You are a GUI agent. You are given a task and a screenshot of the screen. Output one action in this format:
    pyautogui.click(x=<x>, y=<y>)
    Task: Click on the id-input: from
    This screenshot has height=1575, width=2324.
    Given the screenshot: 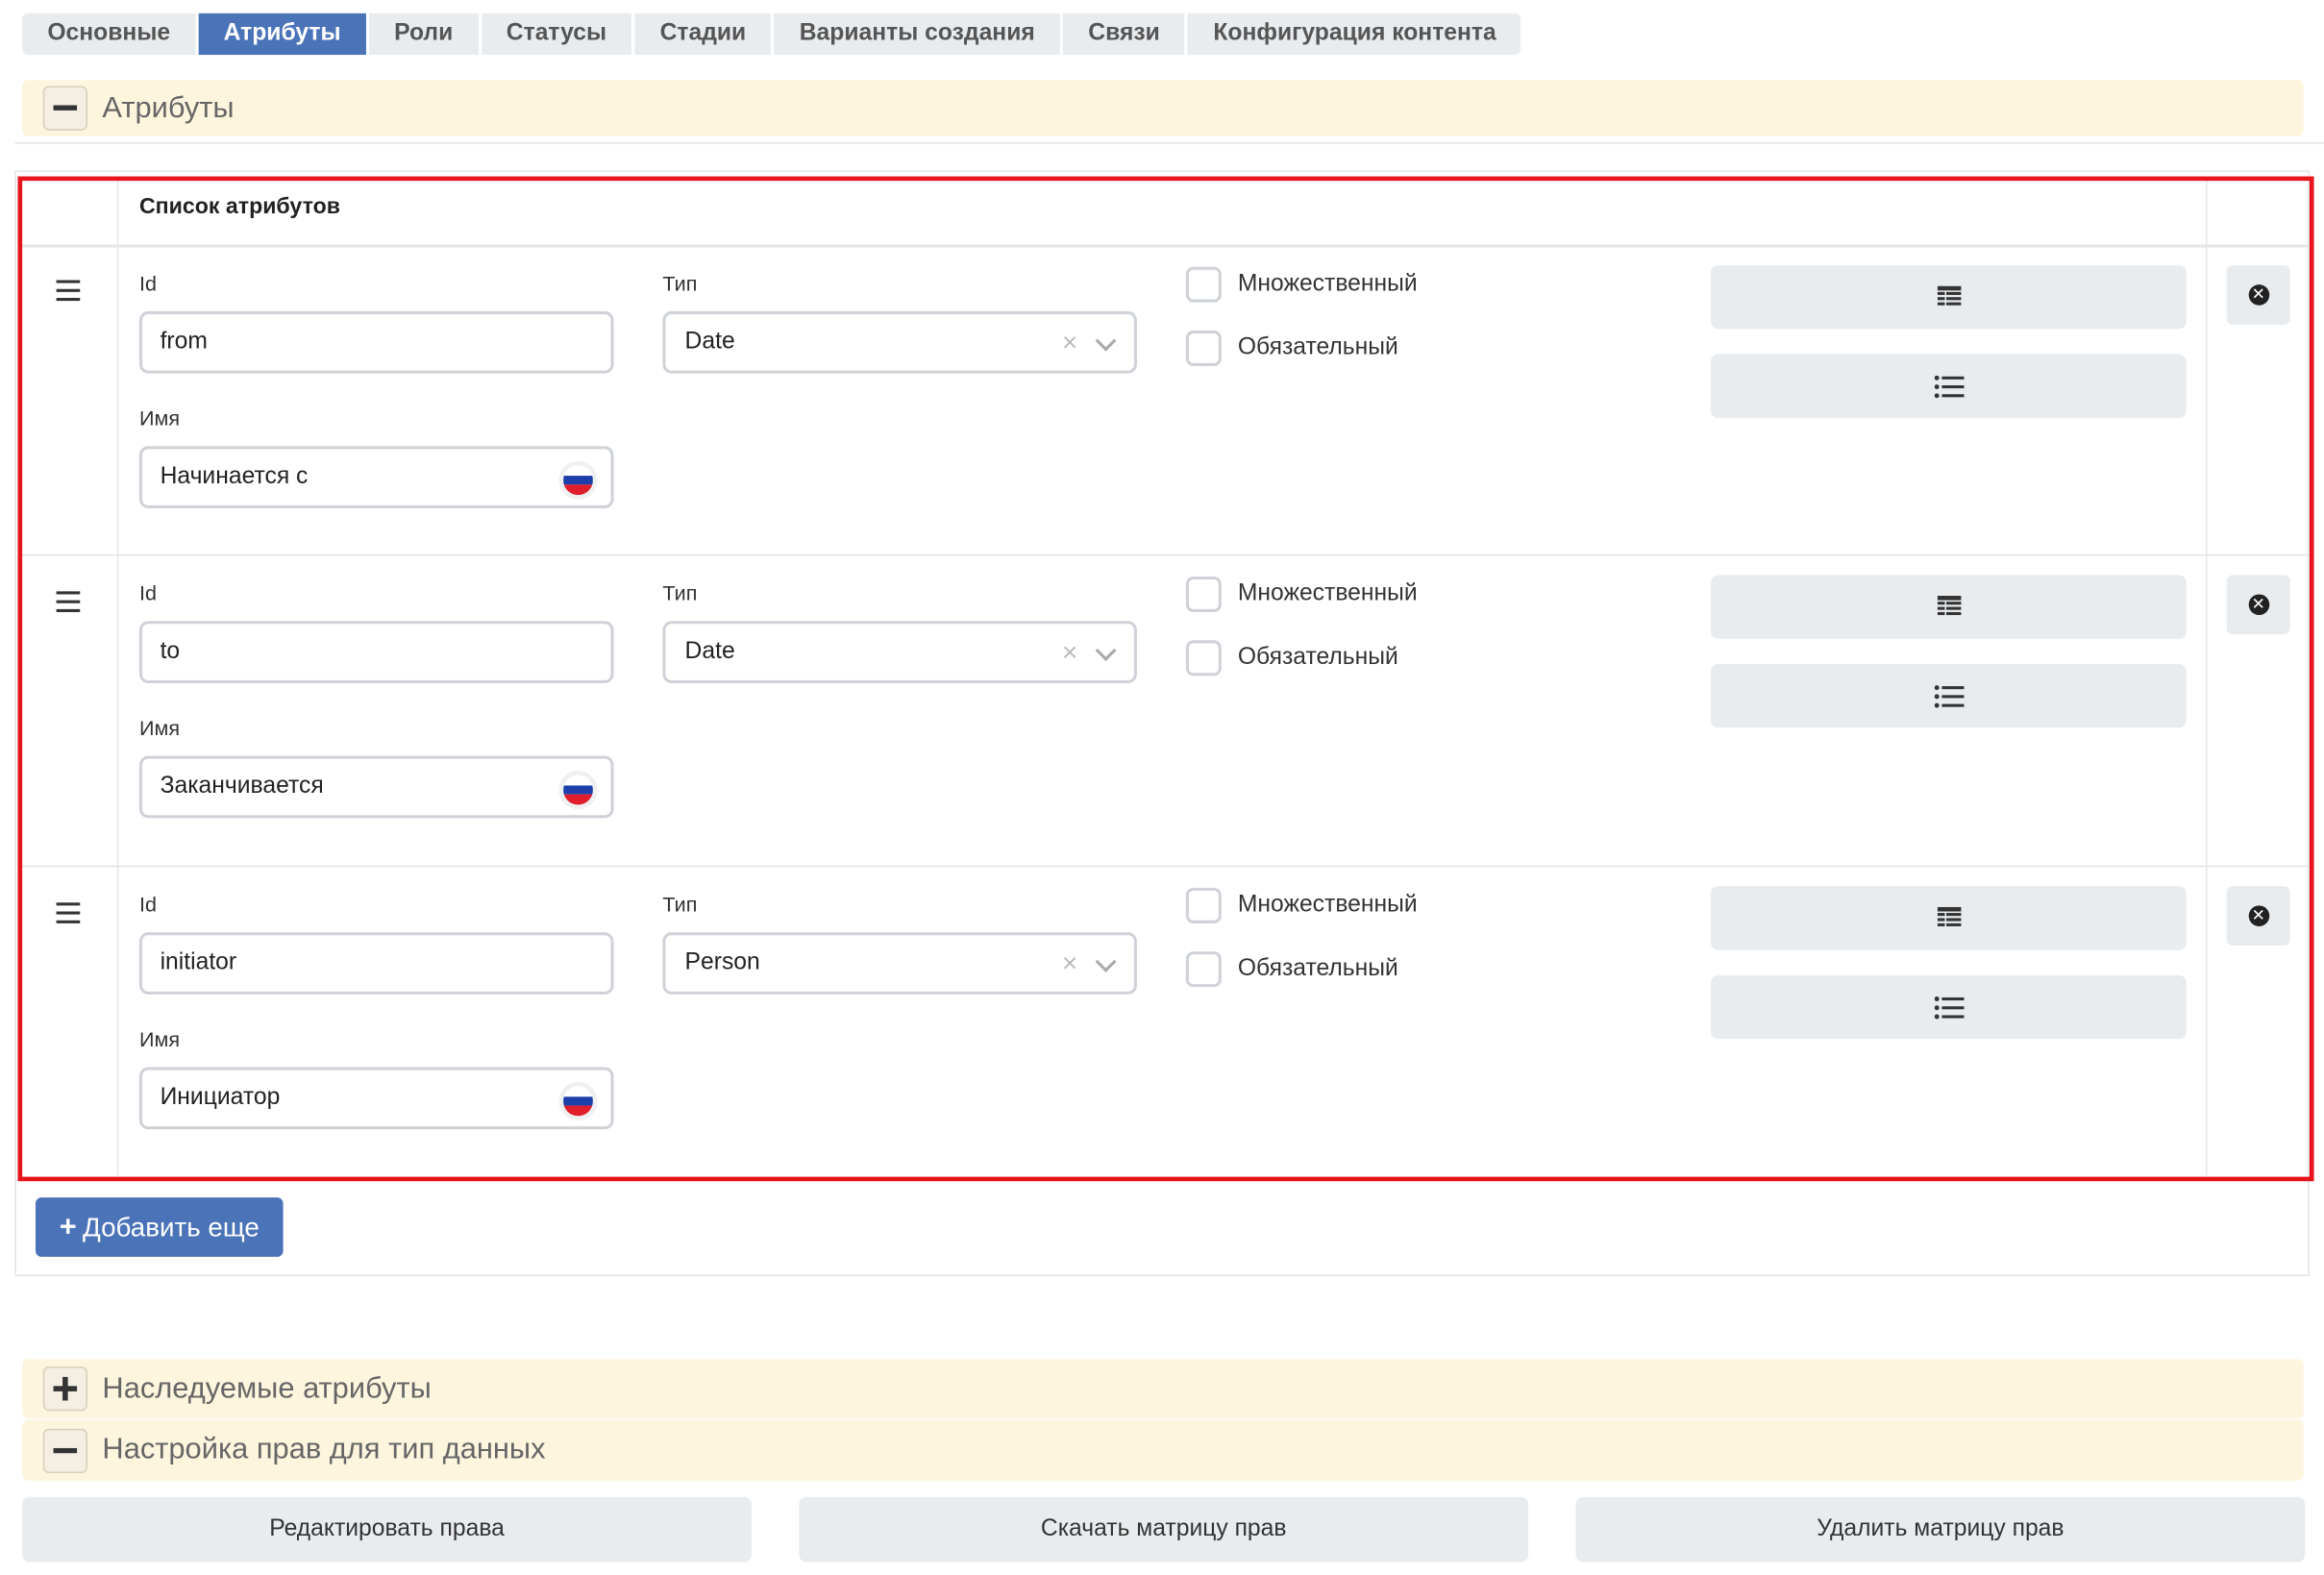 What is the action you would take?
    pyautogui.click(x=376, y=342)
    